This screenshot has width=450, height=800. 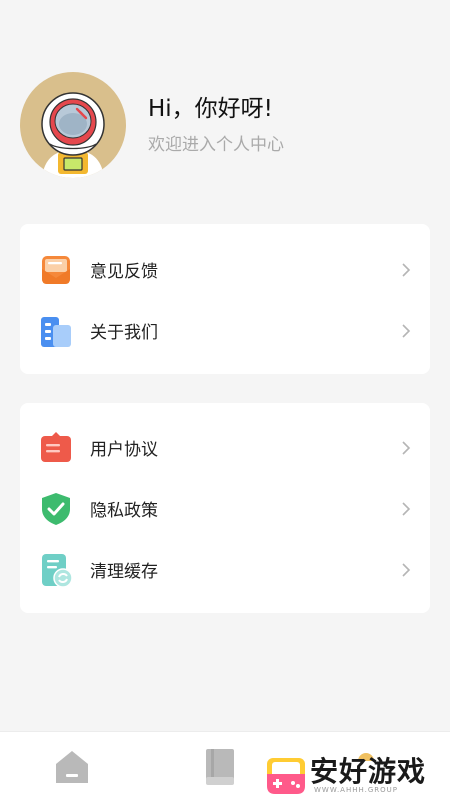 I want to click on greeting-text: Hi，你好呀!, so click(x=210, y=109).